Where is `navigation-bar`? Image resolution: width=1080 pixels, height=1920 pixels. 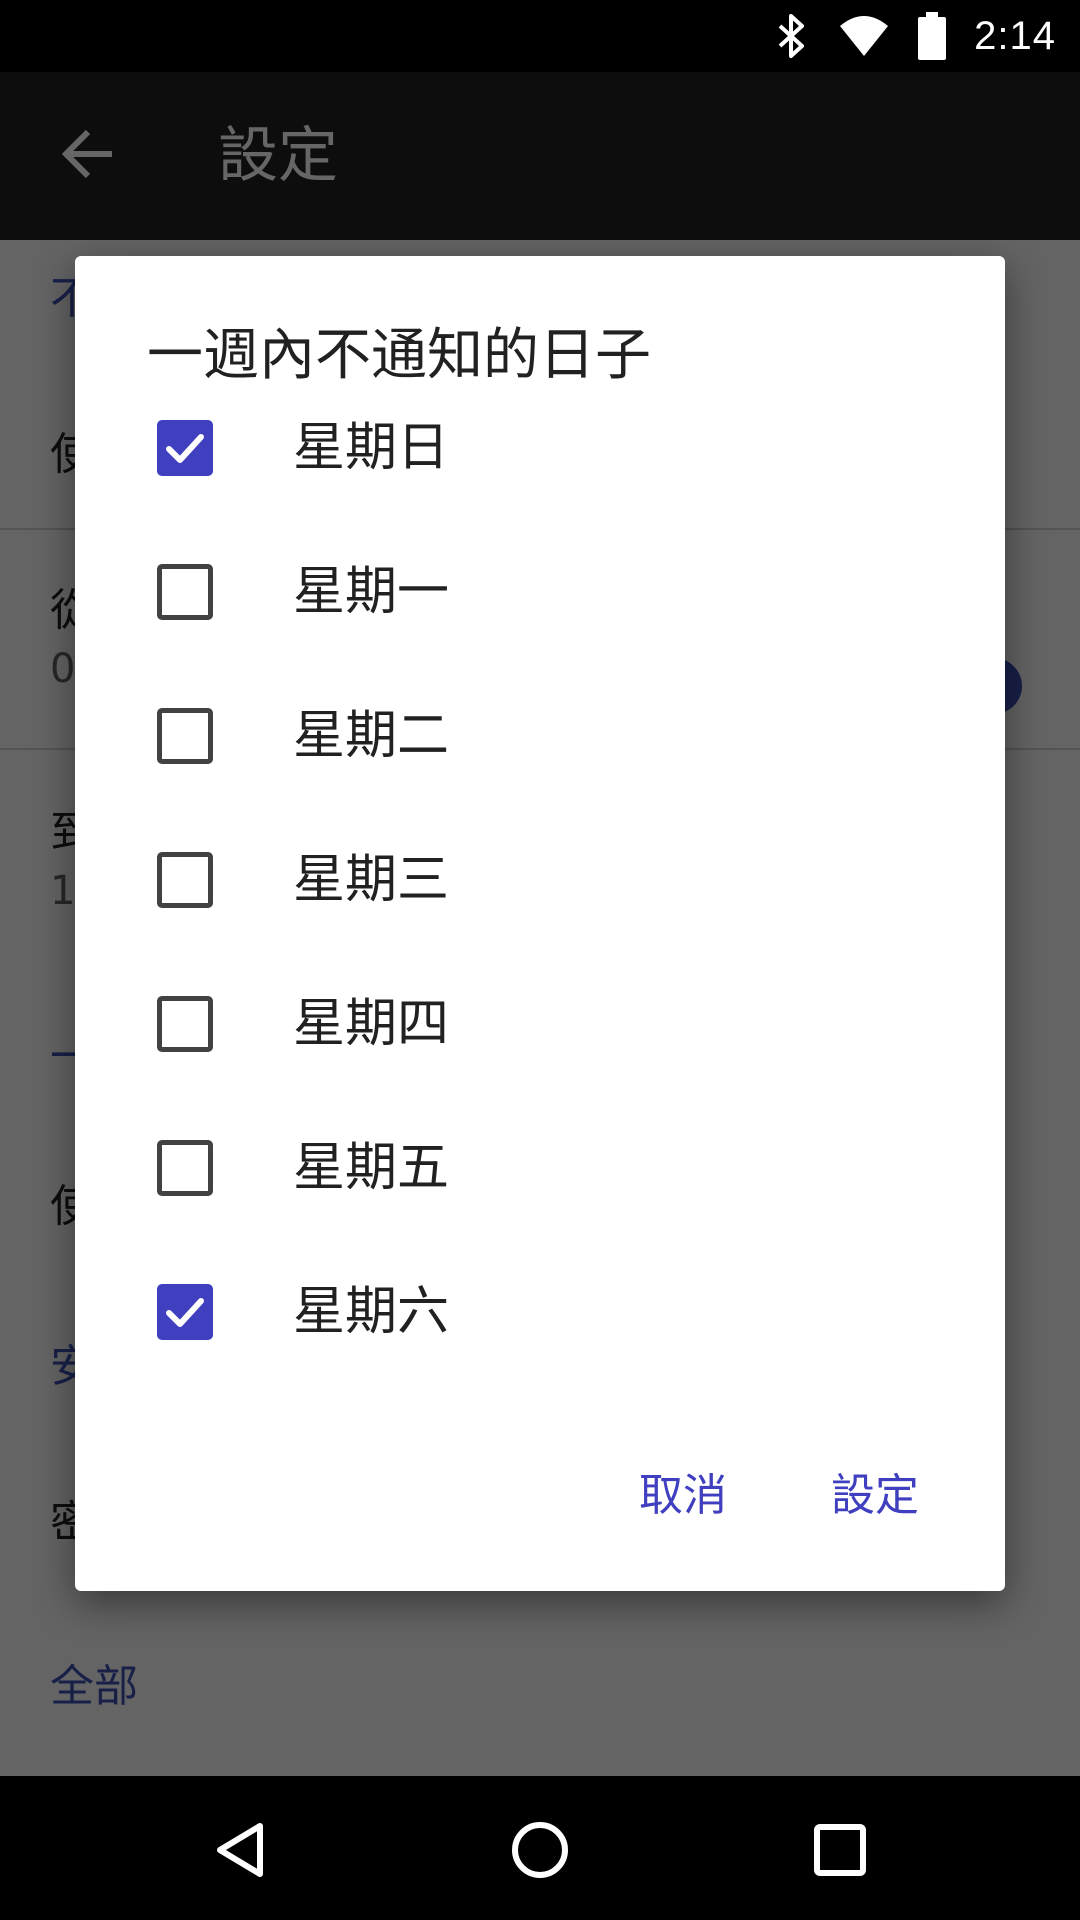
navigation-bar is located at coordinates (540, 1848).